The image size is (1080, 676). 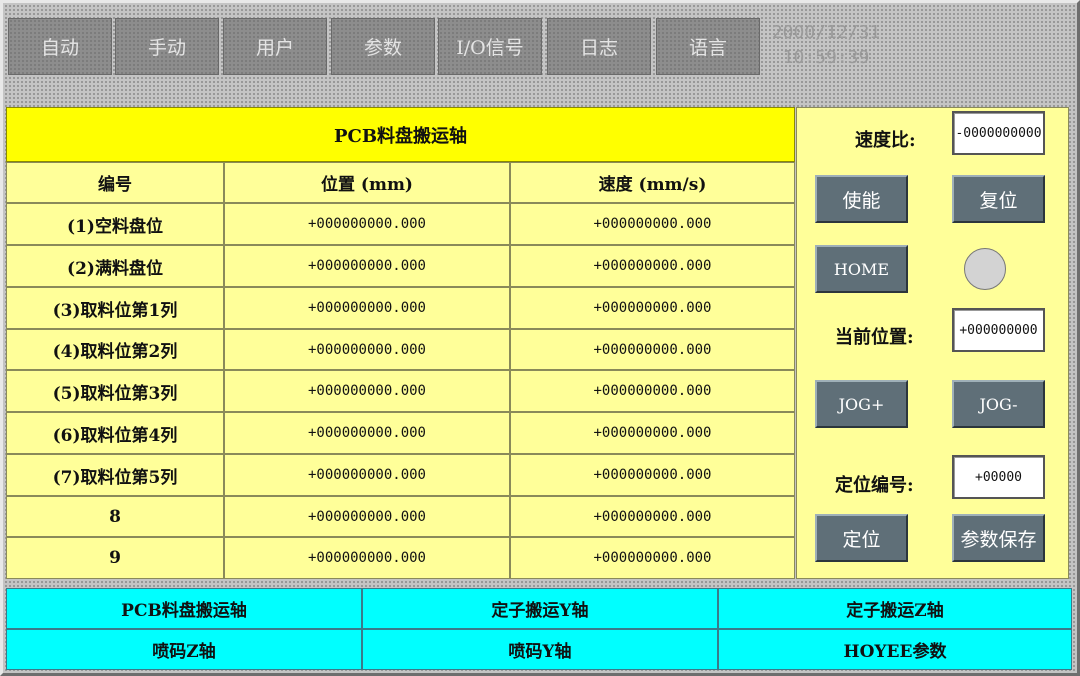 What do you see at coordinates (115, 266) in the screenshot?
I see `row-label: (2)满料盘位` at bounding box center [115, 266].